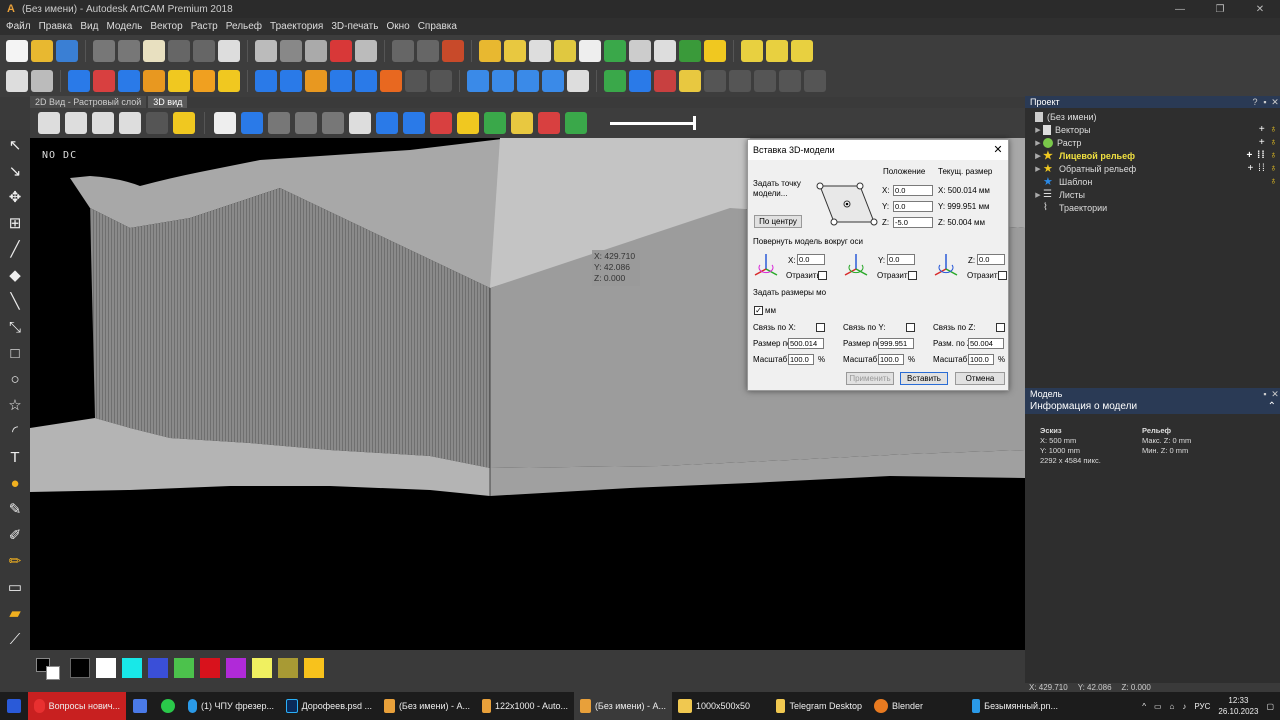 The image size is (1280, 720). What do you see at coordinates (366, 51) in the screenshot?
I see `fingerprint-icon` at bounding box center [366, 51].